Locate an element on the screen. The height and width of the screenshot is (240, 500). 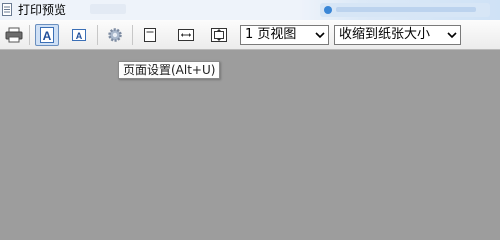
fit-full-button is located at coordinates (219, 35).